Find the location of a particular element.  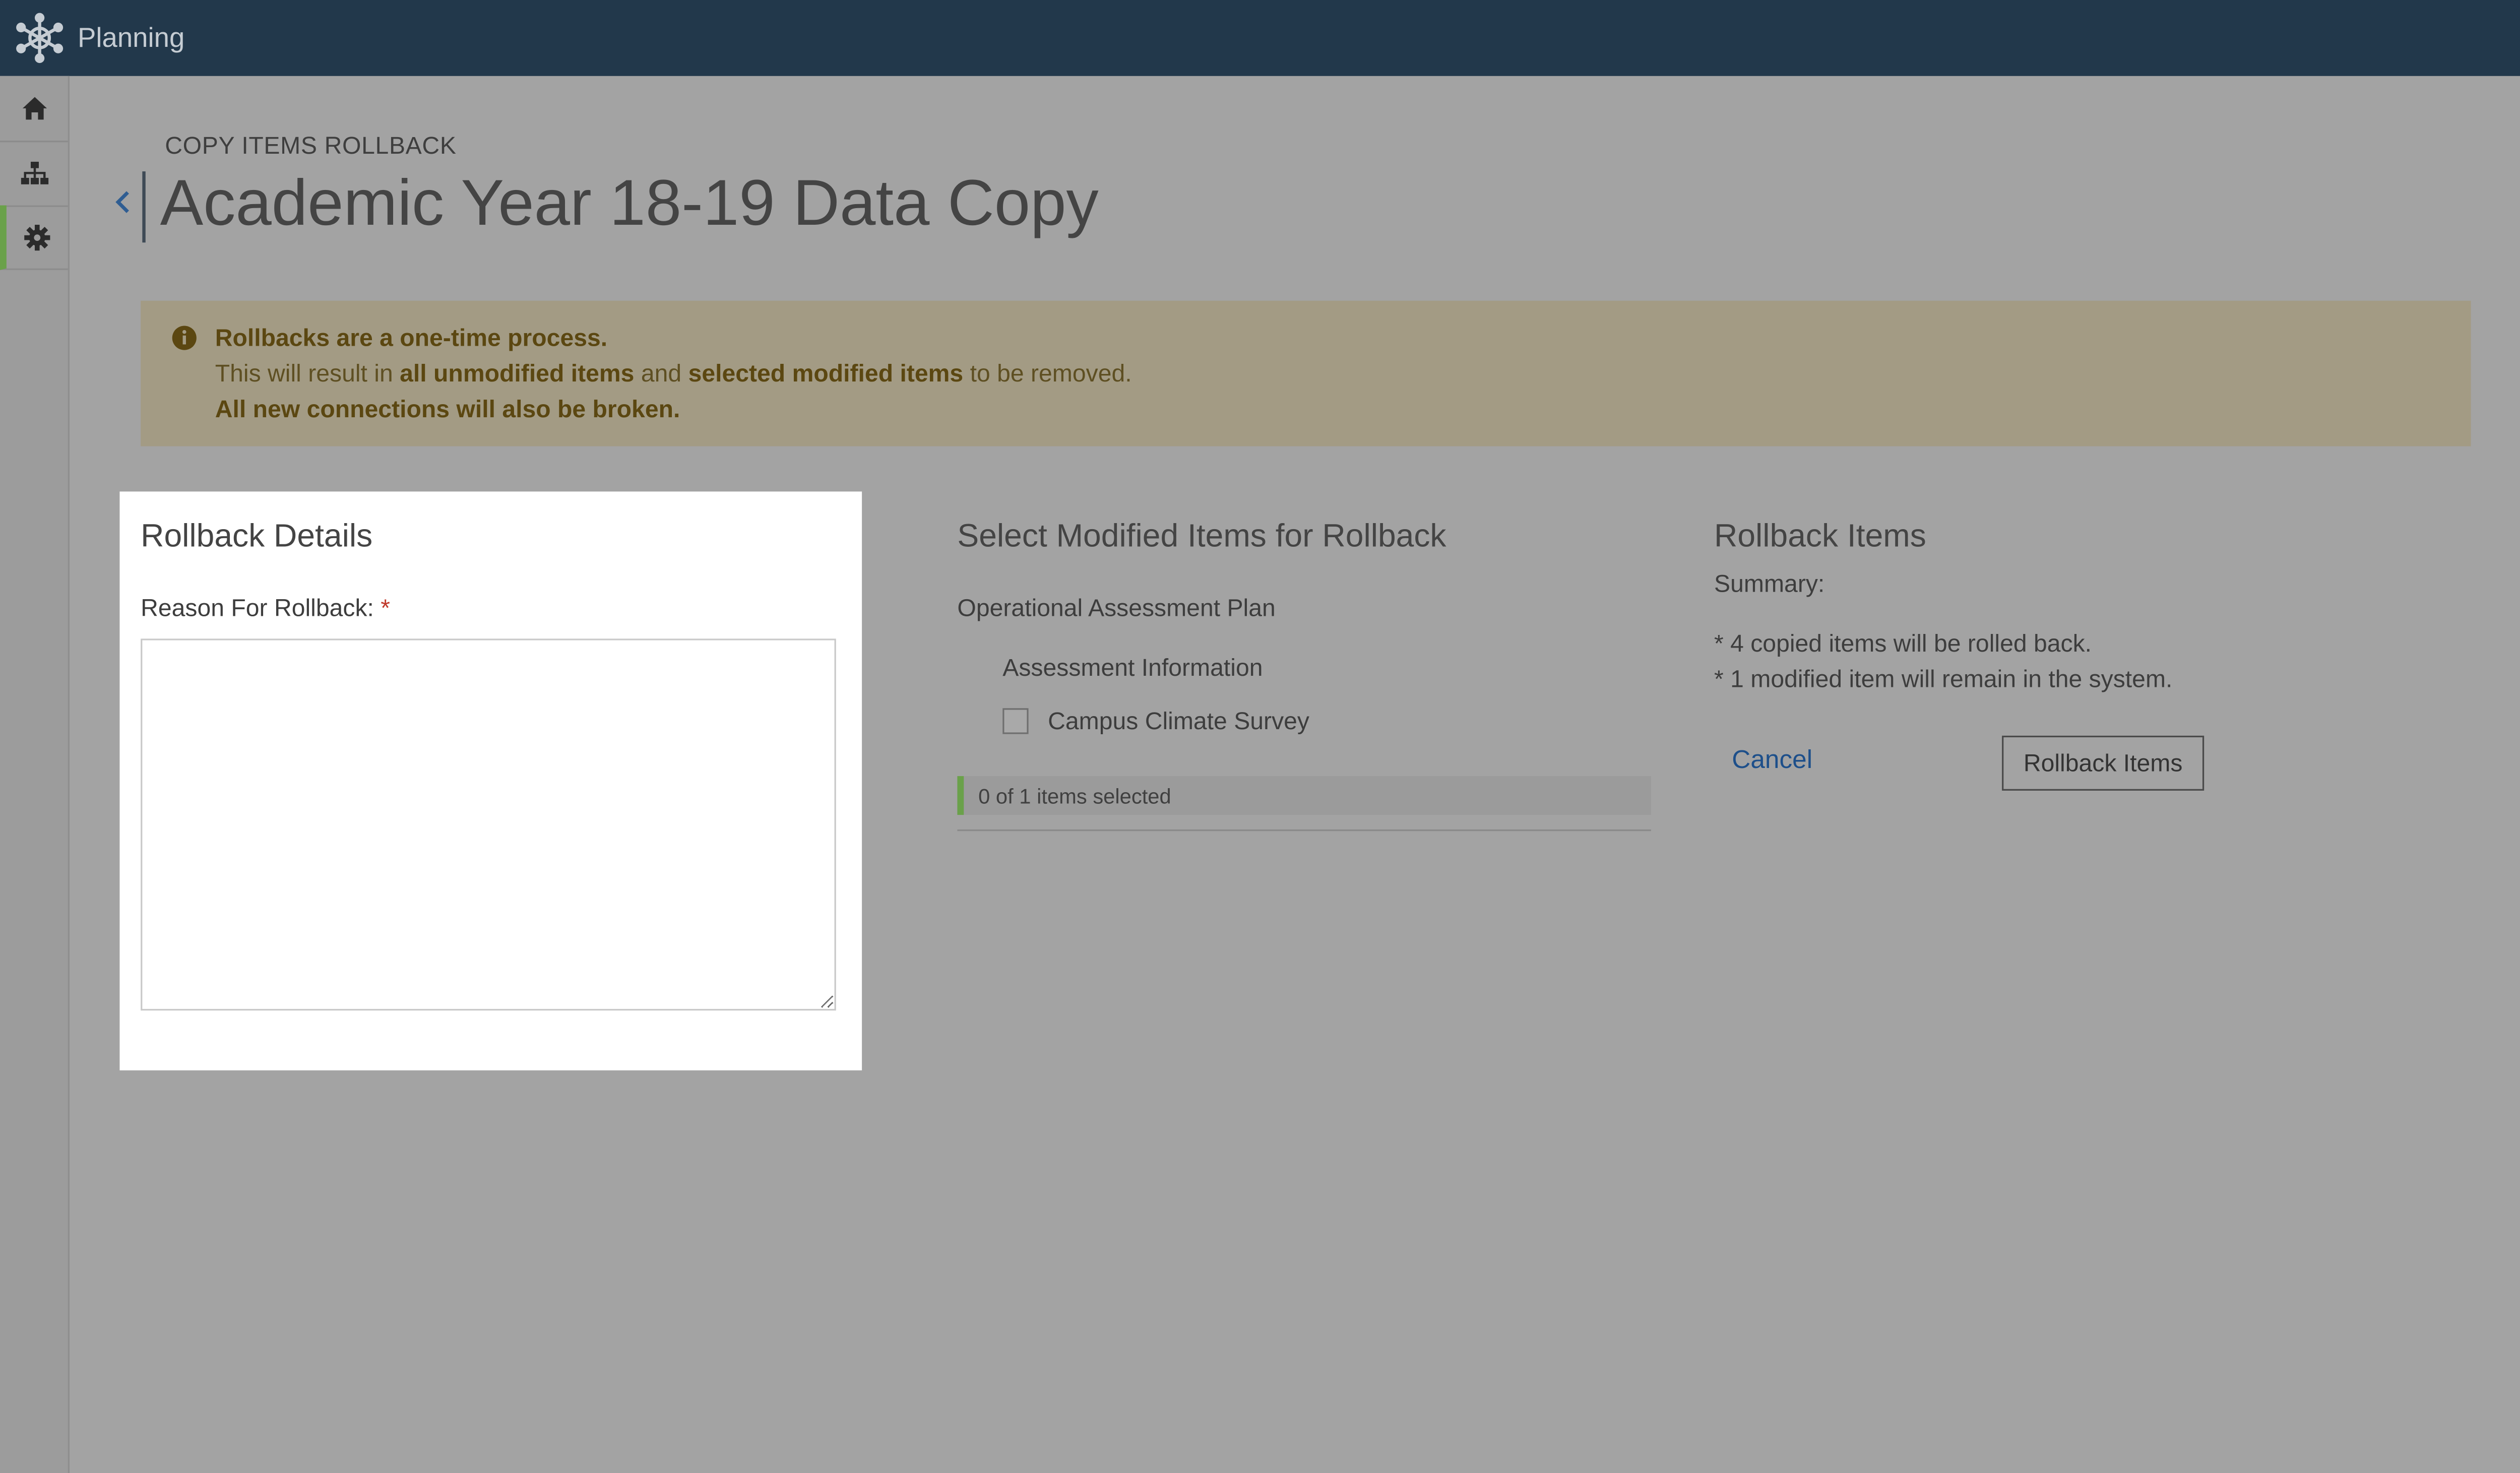

rollback-items-heading: Rollback Items is located at coordinates (1820, 537).